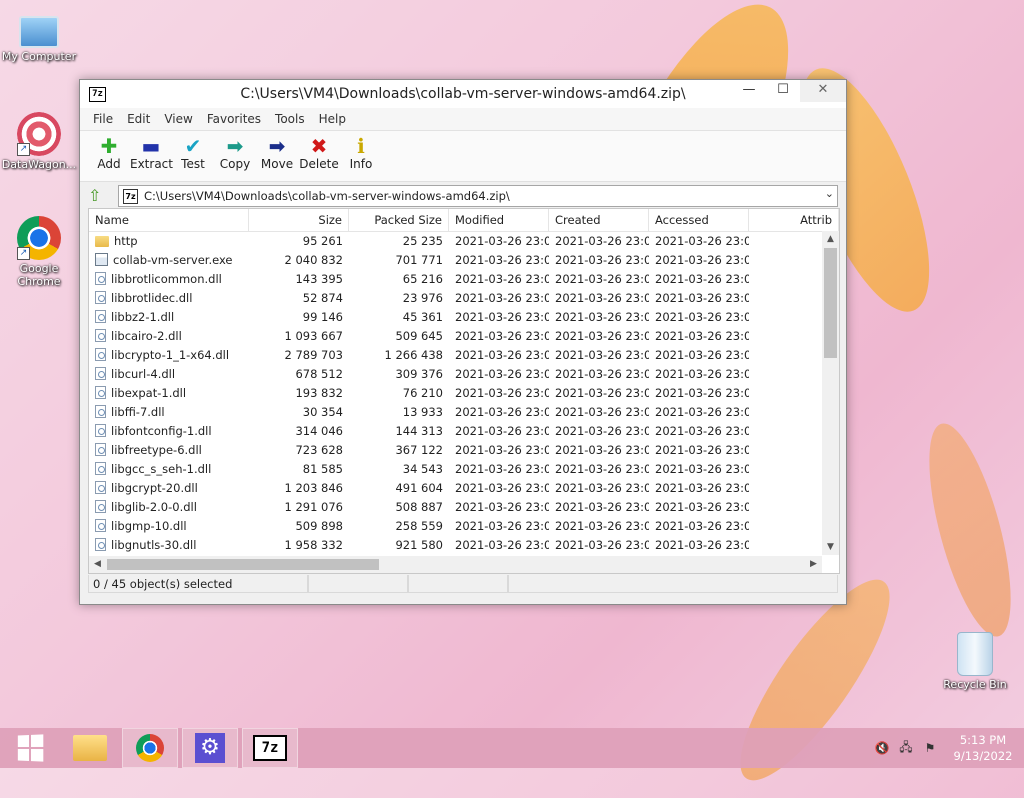  Describe the element at coordinates (830, 239) in the screenshot. I see `scroll-up-icon: ▲` at that location.